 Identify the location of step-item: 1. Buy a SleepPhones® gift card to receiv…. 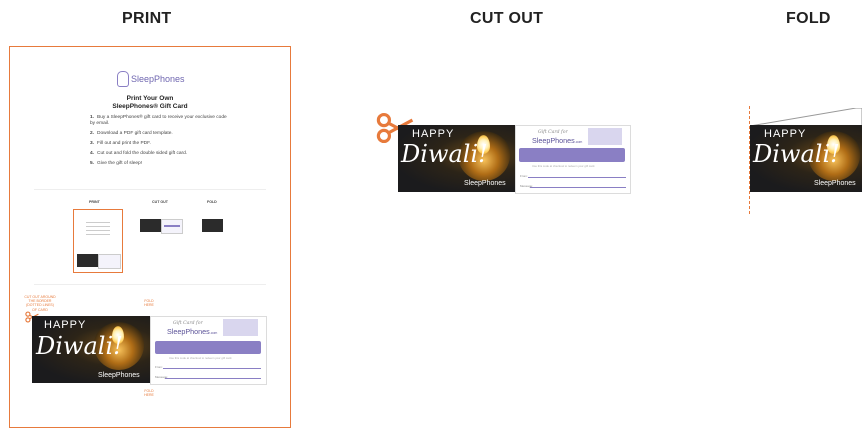
(158, 120).